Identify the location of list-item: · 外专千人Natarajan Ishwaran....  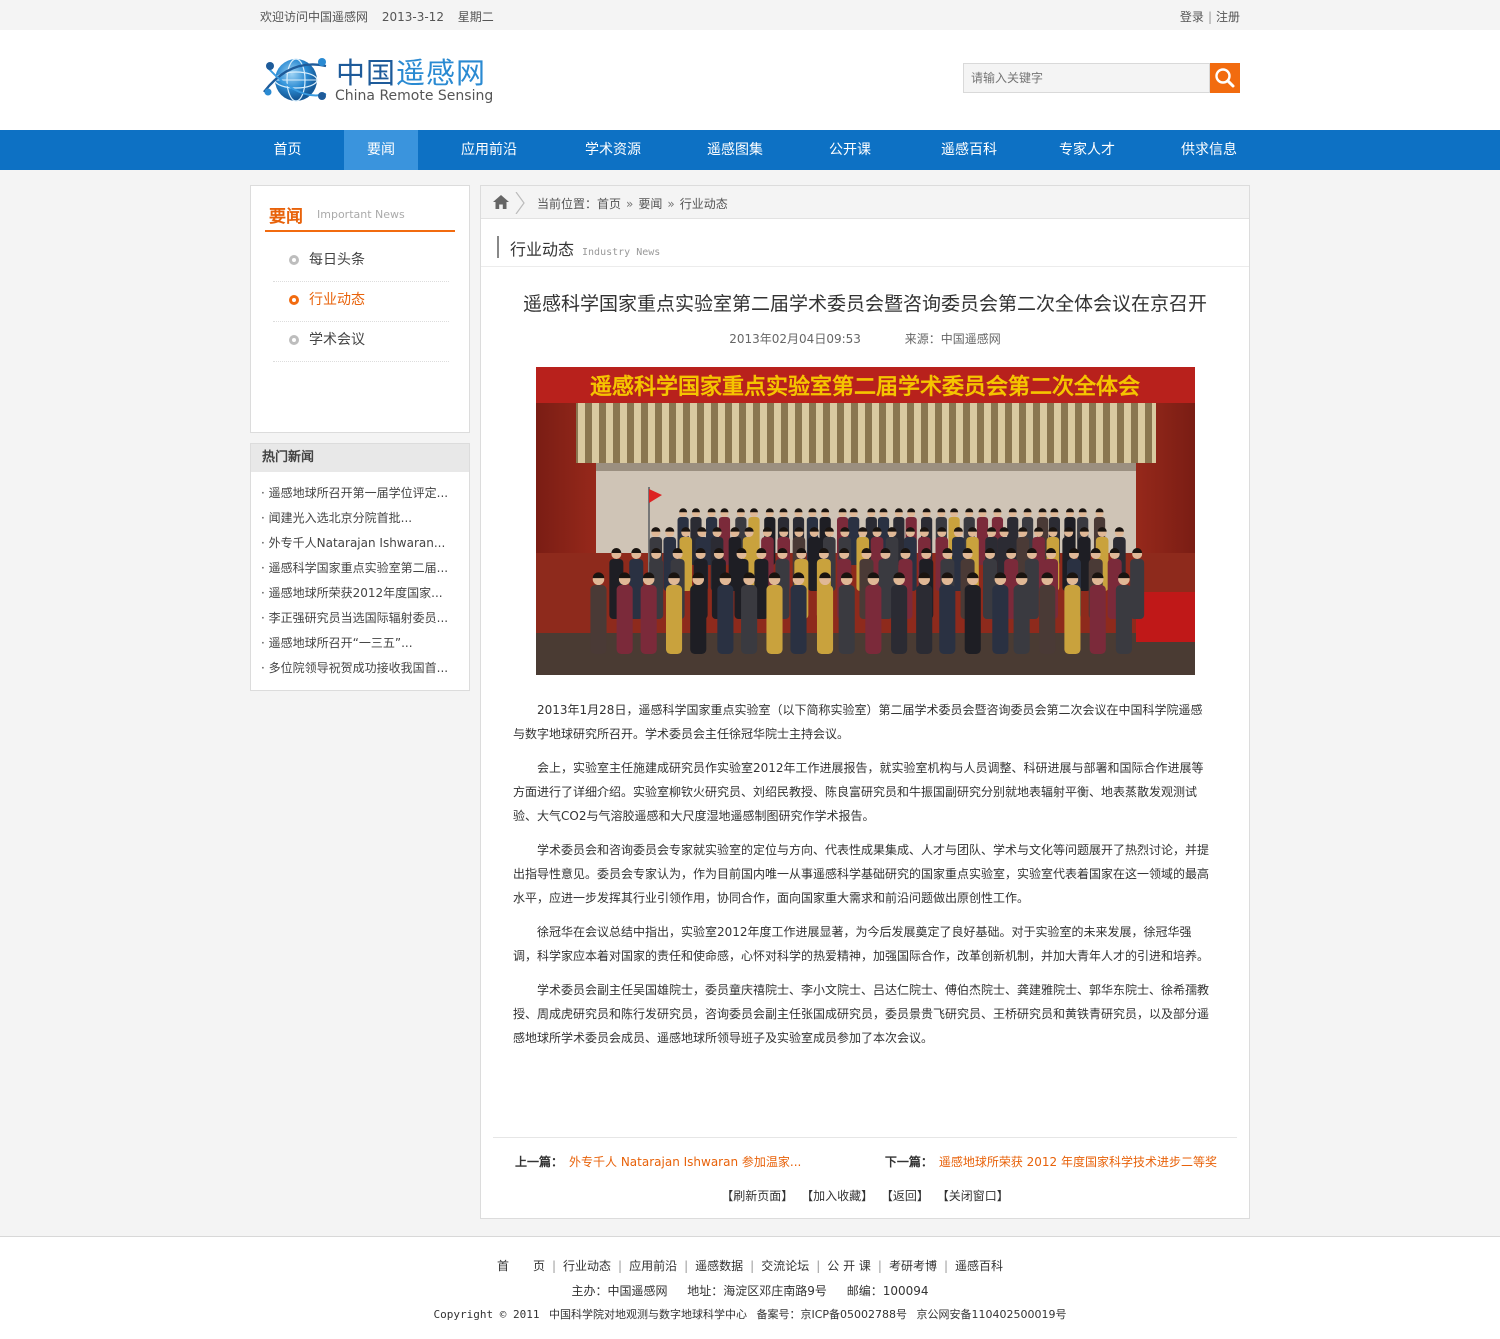
(359, 543).